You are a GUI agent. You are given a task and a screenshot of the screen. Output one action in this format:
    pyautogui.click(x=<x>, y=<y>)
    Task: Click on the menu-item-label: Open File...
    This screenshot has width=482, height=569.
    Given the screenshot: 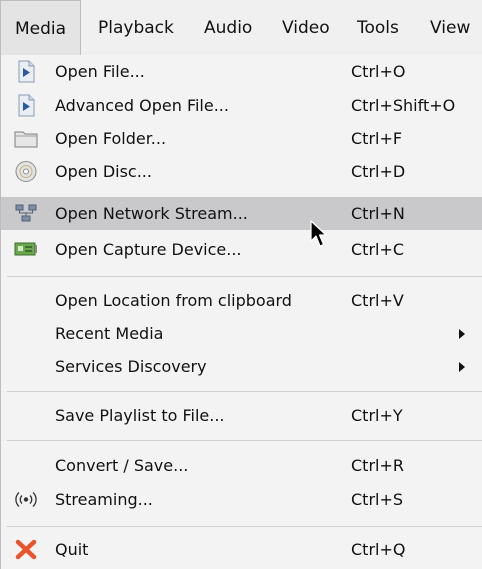 What is the action you would take?
    pyautogui.click(x=100, y=71)
    